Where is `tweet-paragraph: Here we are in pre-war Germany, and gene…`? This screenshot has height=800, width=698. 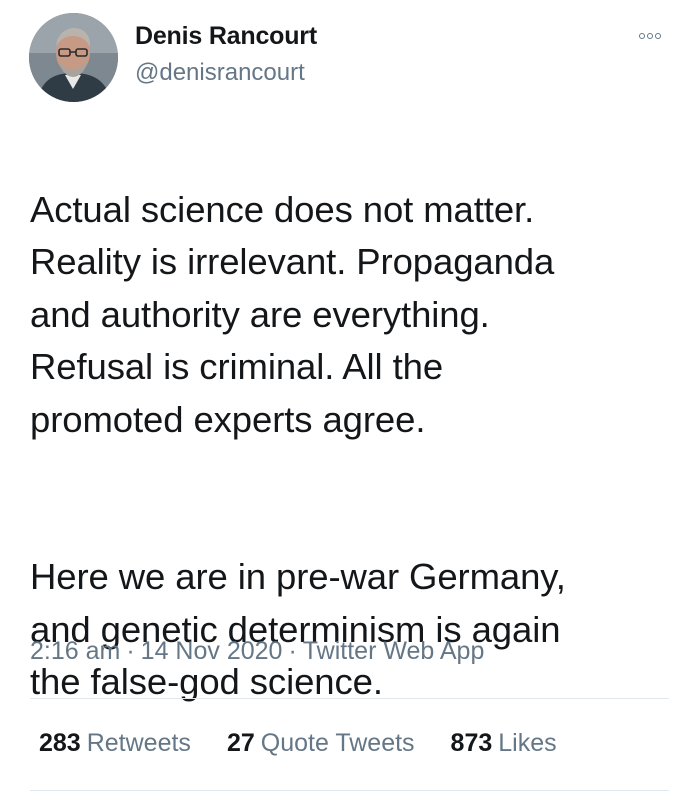
tweet-paragraph: Here we are in pre-war Germany, and gene… is located at coordinates (298, 629).